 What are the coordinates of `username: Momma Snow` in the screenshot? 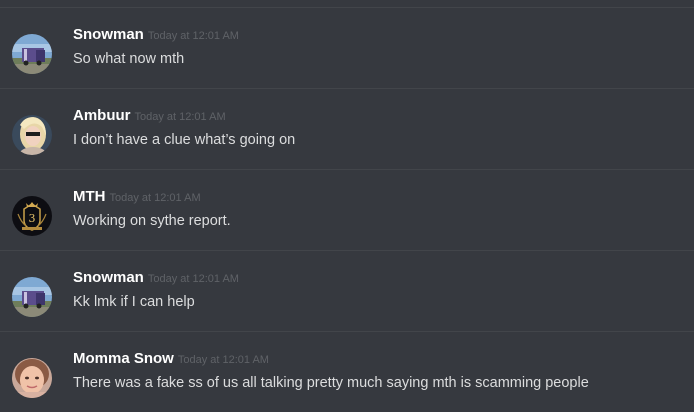 It's located at (123, 358).